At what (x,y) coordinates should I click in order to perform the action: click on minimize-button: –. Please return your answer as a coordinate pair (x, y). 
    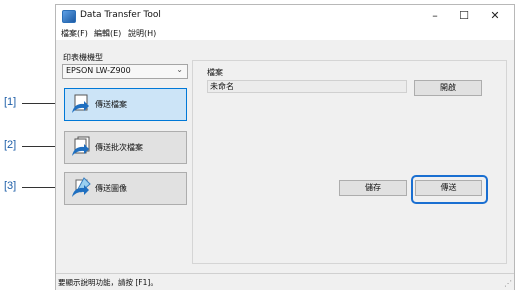
    Looking at the image, I should click on (435, 16).